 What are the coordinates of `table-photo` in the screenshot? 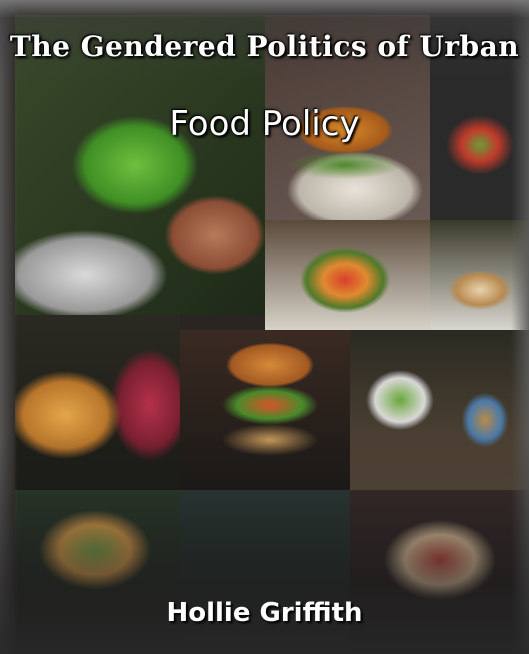 It's located at (479, 275).